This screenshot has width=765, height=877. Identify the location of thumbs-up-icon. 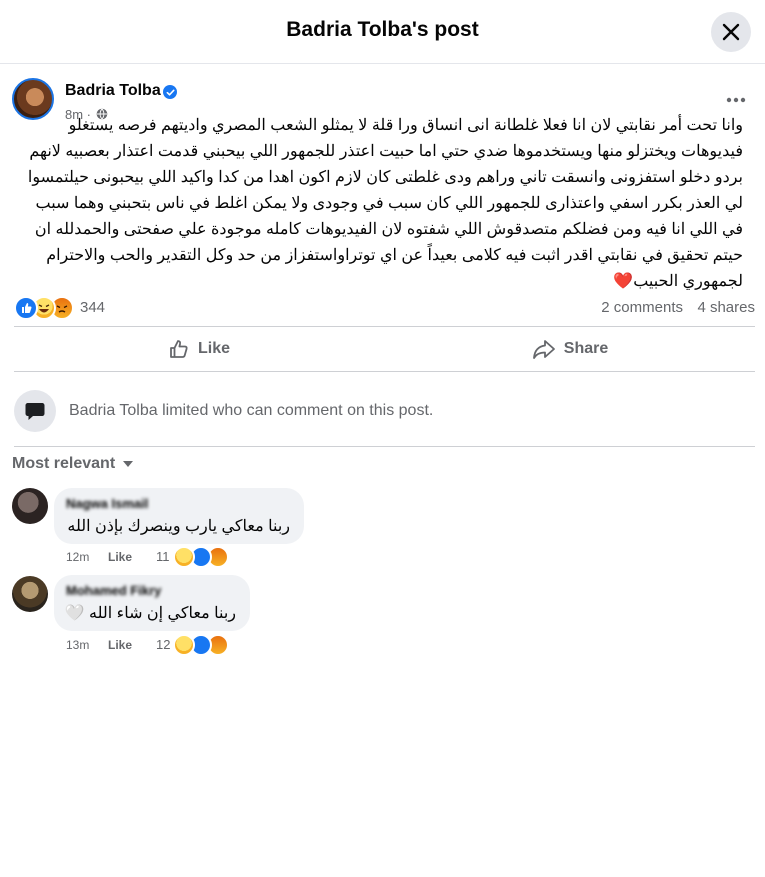
(179, 349).